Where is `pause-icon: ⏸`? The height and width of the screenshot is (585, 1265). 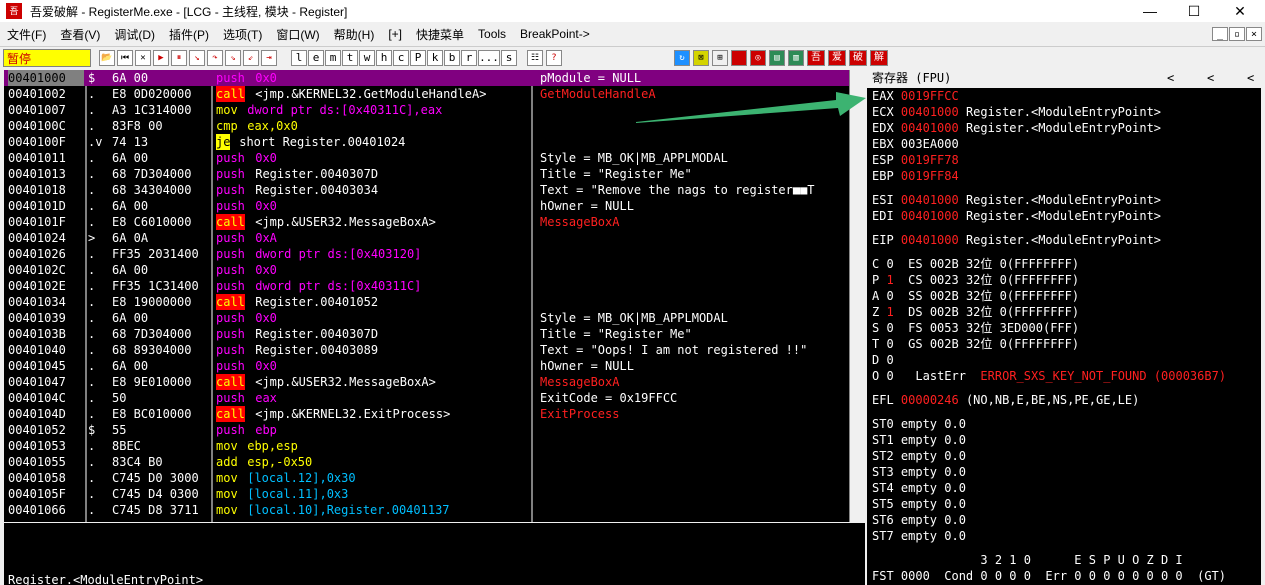 pause-icon: ⏸ is located at coordinates (179, 57).